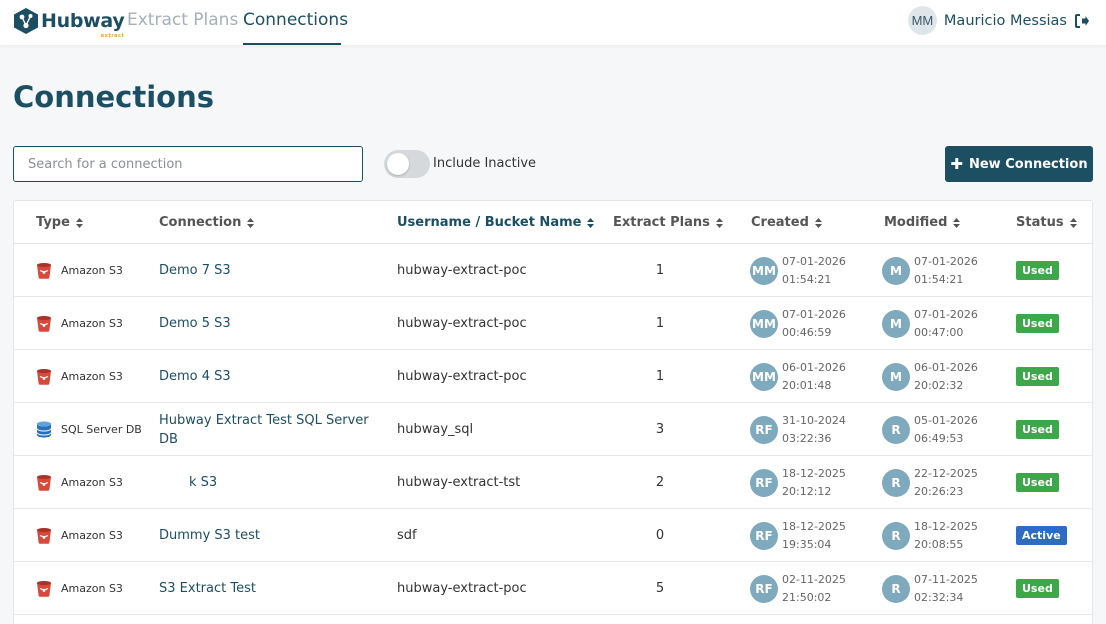 This screenshot has width=1106, height=624. What do you see at coordinates (1041, 535) in the screenshot?
I see `status-cell: Active` at bounding box center [1041, 535].